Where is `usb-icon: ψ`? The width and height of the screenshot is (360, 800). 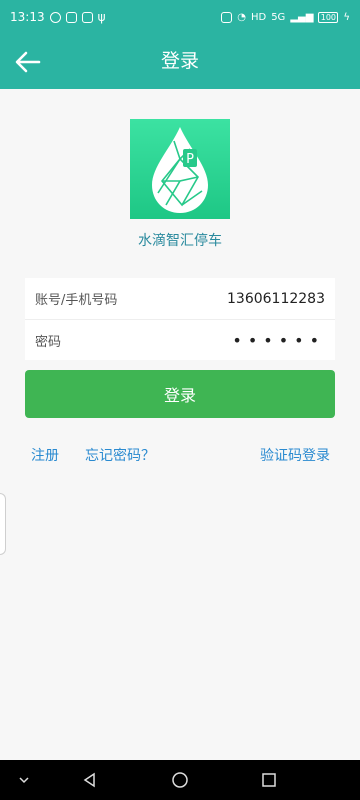 usb-icon: ψ is located at coordinates (101, 17).